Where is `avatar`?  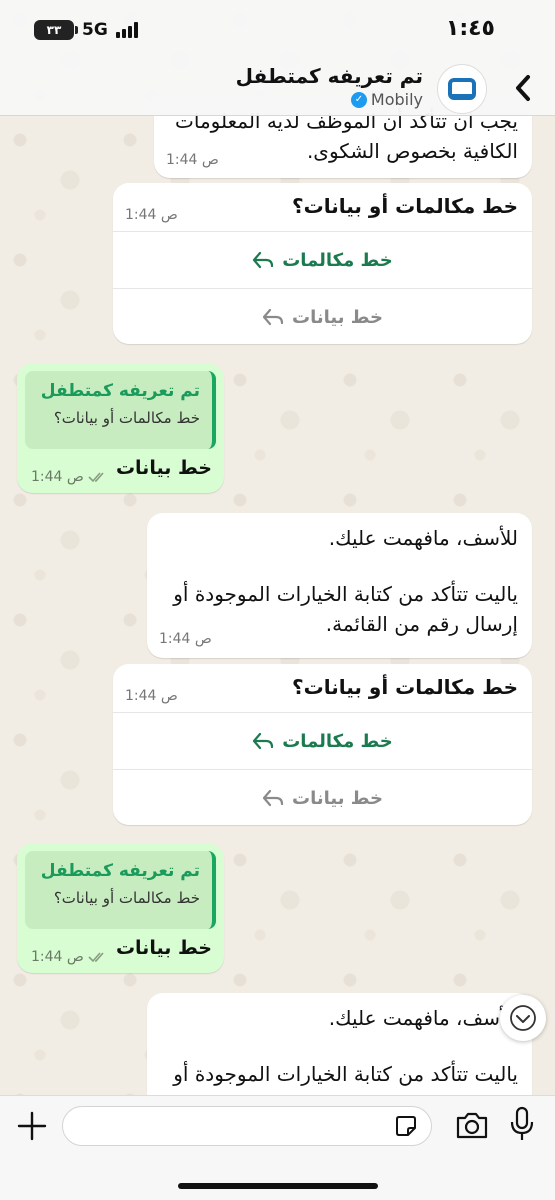 avatar is located at coordinates (462, 89).